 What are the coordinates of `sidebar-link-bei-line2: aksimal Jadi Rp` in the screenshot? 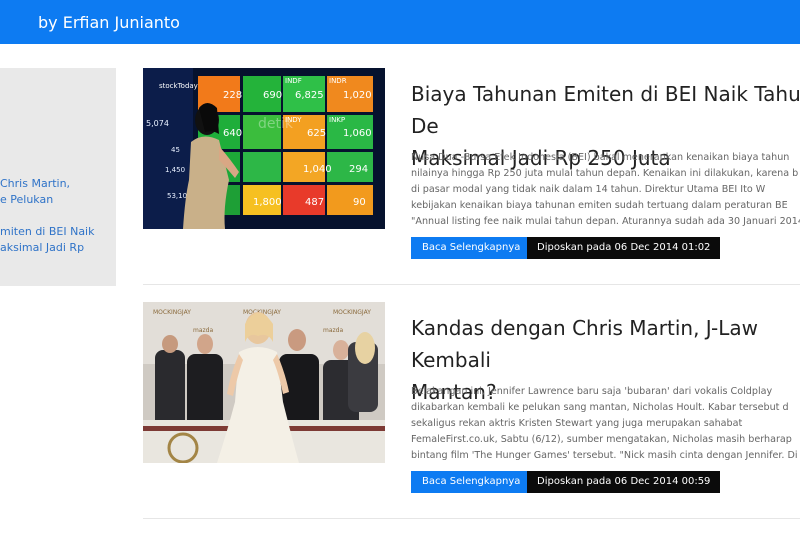 It's located at (58, 248).